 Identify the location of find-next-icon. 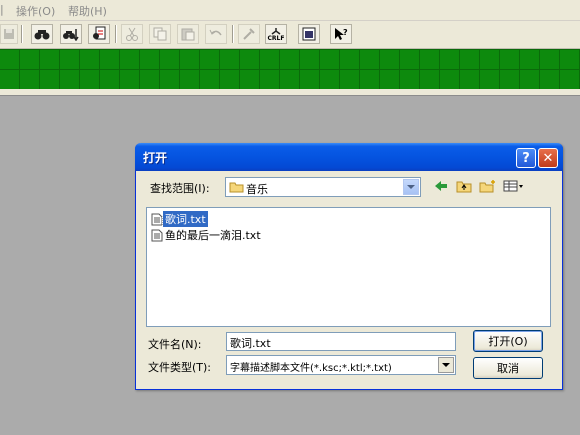
(71, 35).